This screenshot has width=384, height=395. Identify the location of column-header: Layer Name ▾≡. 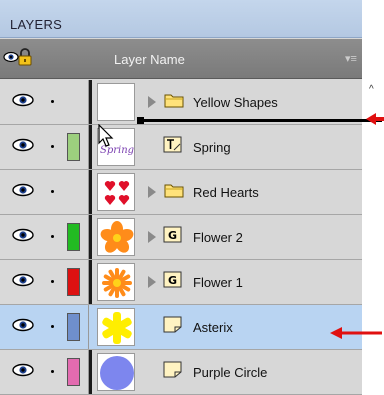
(181, 59).